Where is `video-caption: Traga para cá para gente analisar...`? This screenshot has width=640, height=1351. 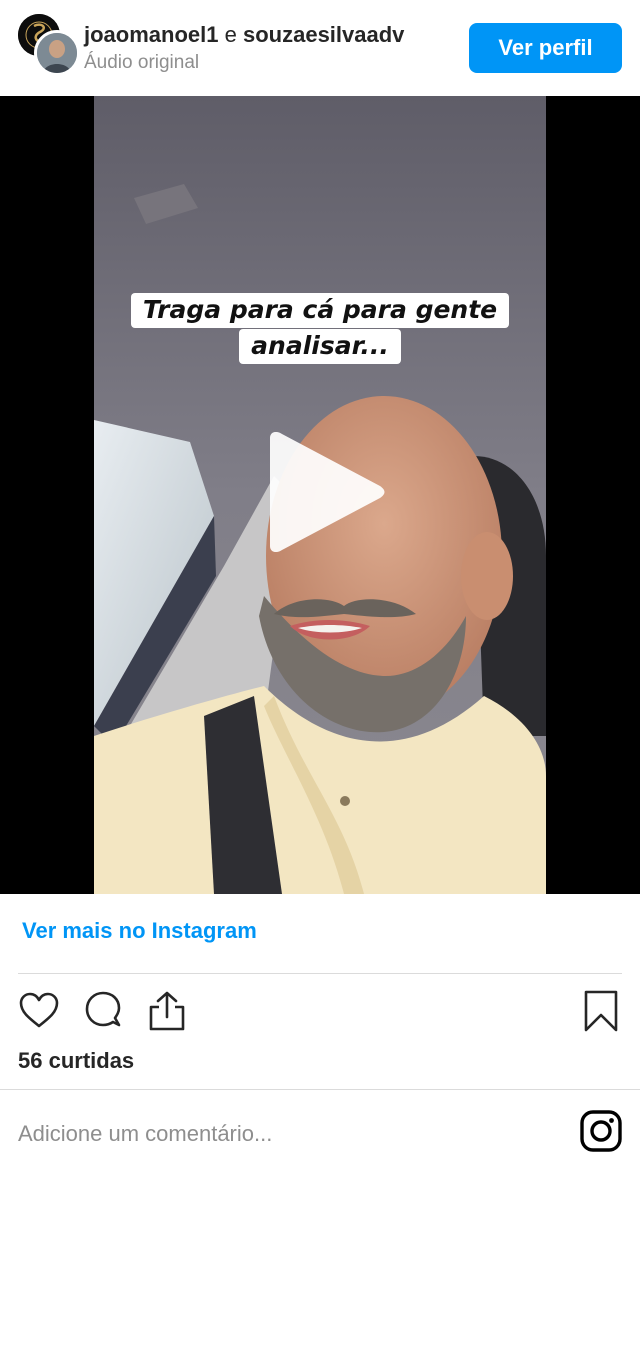
video-caption: Traga para cá para gente analisar... is located at coordinates (320, 328).